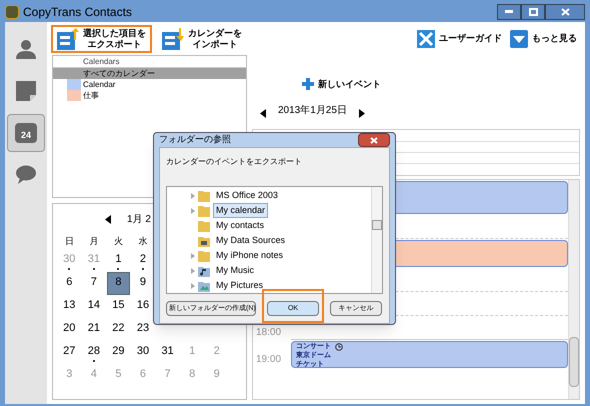 This screenshot has height=406, width=590. I want to click on pictures-folder-icon, so click(204, 286).